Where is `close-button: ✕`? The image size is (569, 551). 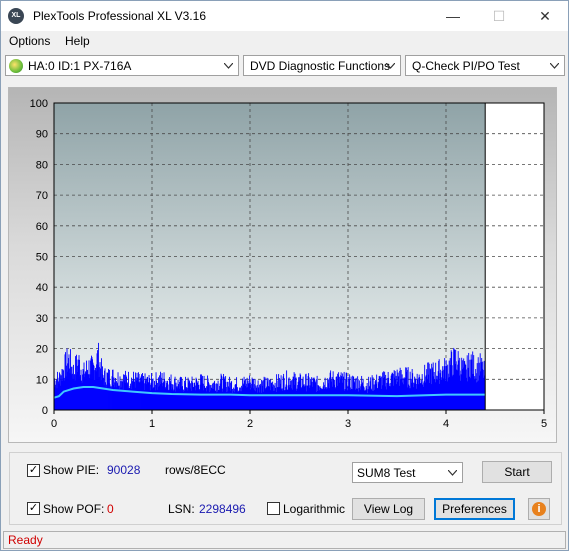 close-button: ✕ is located at coordinates (545, 16).